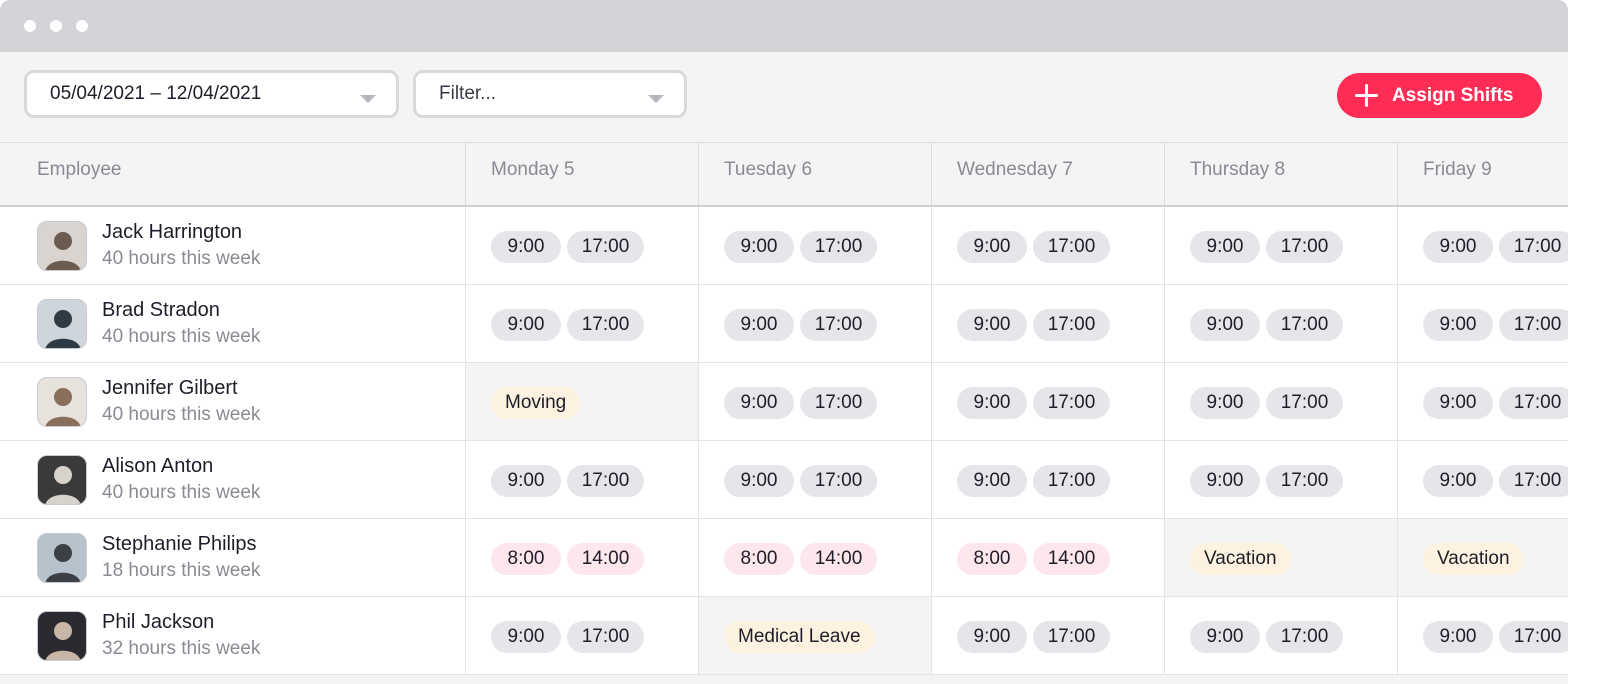 This screenshot has height=684, width=1598. What do you see at coordinates (232, 557) in the screenshot?
I see `employee-cell: Stephanie Philips 18 hours this week` at bounding box center [232, 557].